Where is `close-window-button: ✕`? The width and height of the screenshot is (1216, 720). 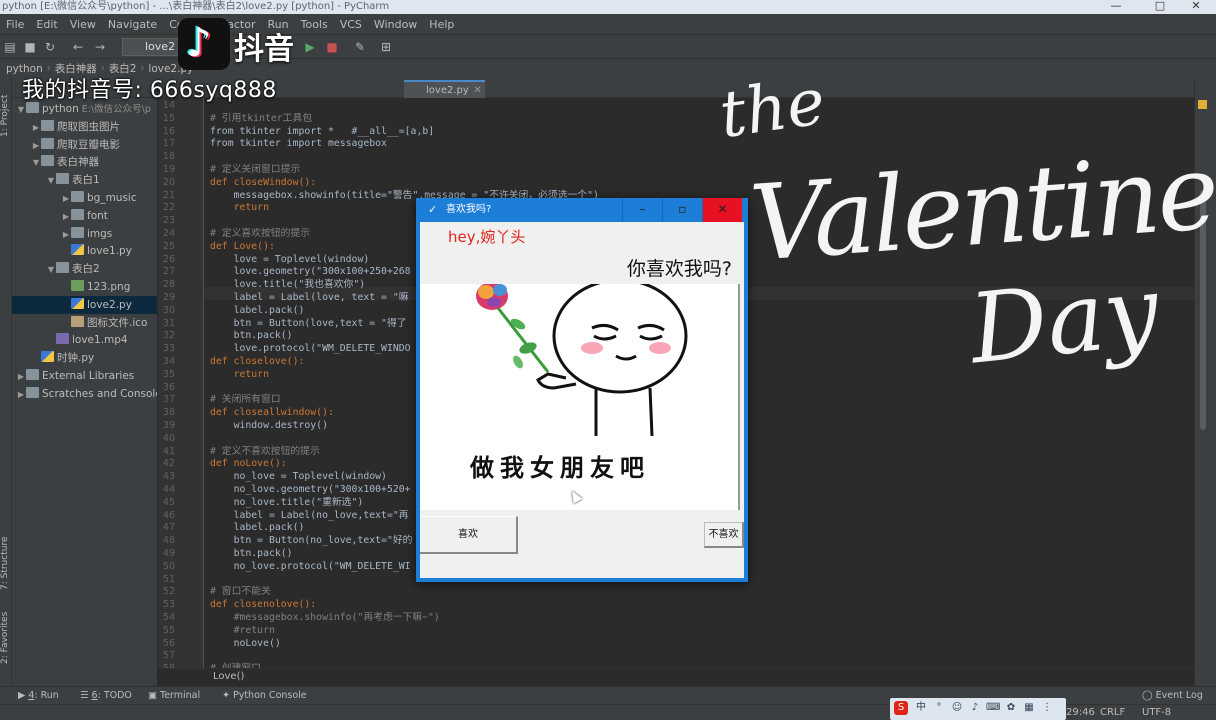
close-window-button: ✕ is located at coordinates (1196, 7).